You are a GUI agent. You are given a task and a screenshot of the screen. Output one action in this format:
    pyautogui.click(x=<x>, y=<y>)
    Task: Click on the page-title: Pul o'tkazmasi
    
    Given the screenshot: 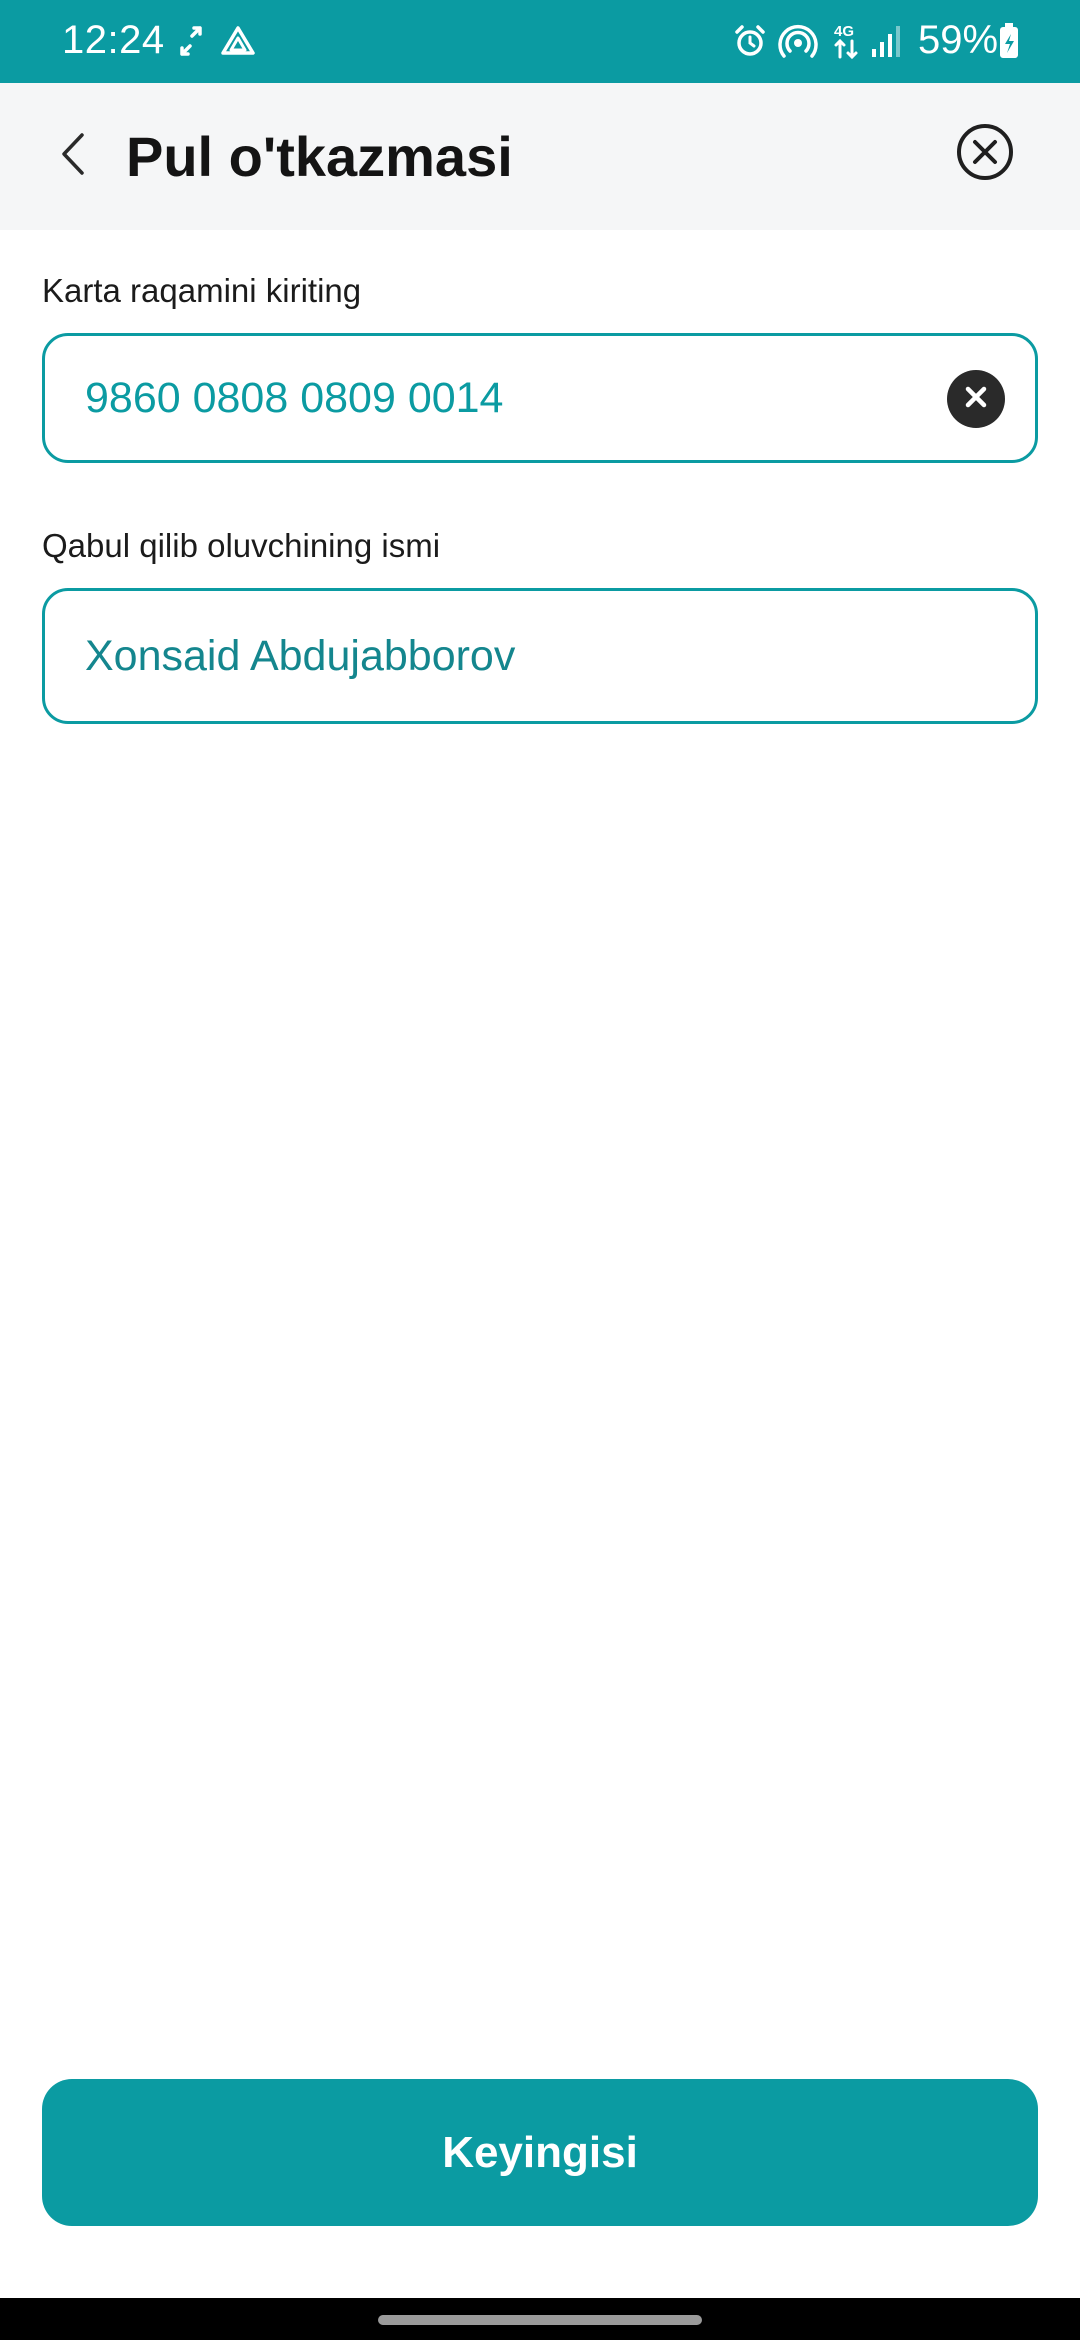 What is the action you would take?
    pyautogui.click(x=319, y=156)
    